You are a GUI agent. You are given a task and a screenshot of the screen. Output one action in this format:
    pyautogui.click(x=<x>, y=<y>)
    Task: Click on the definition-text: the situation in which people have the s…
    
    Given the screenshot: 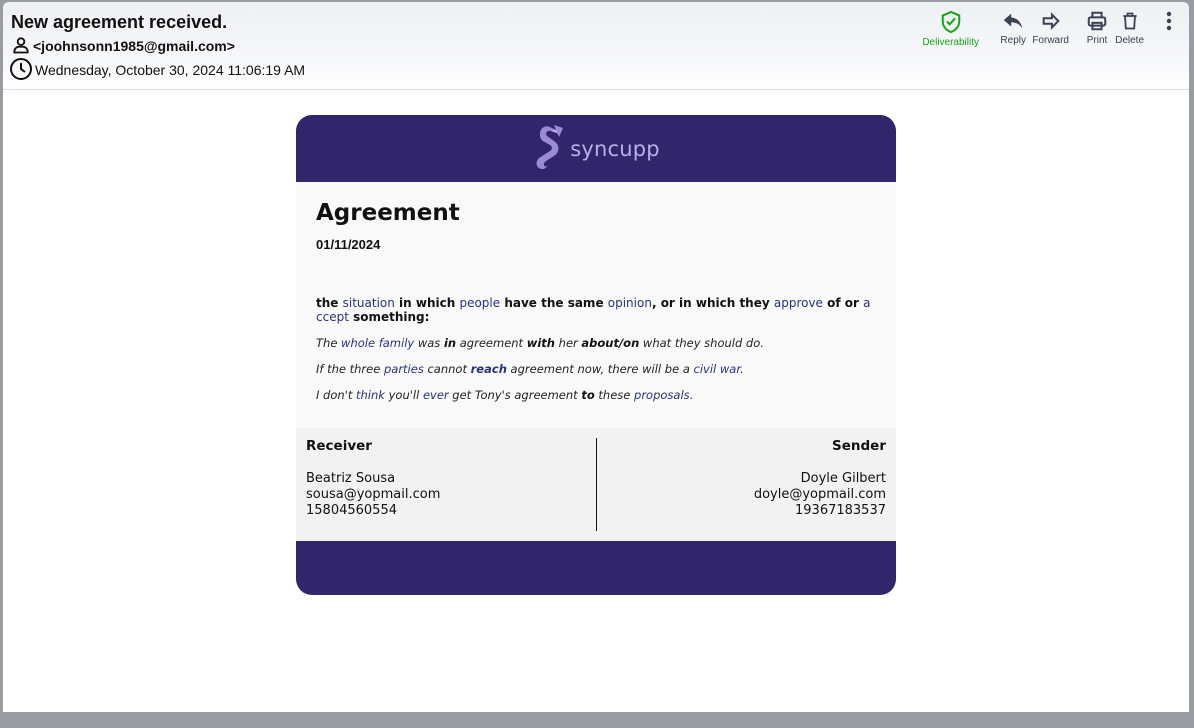 What is the action you would take?
    pyautogui.click(x=596, y=310)
    